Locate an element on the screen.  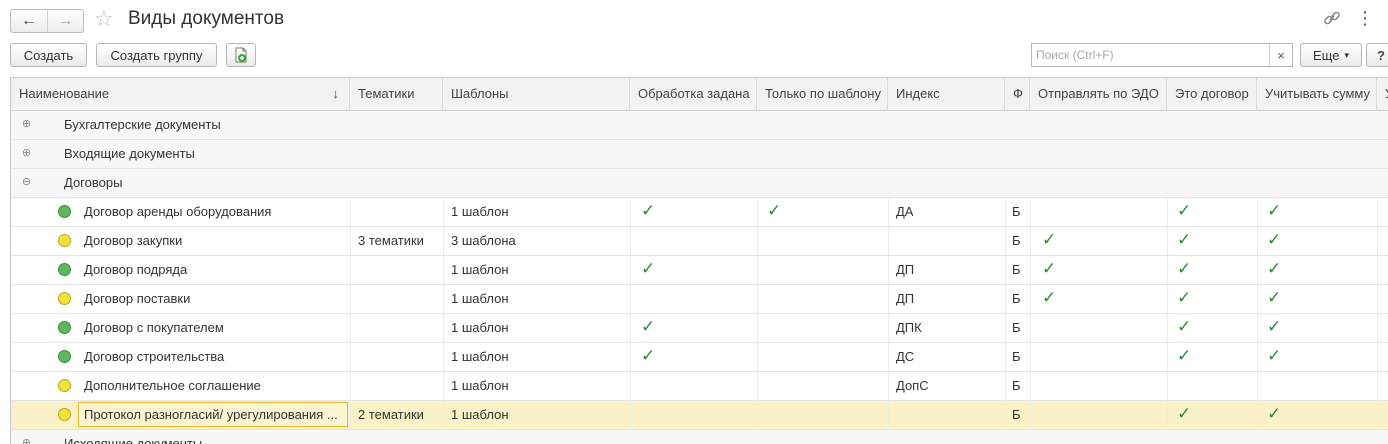
group-row-outgoing: ⊕ Исходящие документы is located at coordinates (699, 437).